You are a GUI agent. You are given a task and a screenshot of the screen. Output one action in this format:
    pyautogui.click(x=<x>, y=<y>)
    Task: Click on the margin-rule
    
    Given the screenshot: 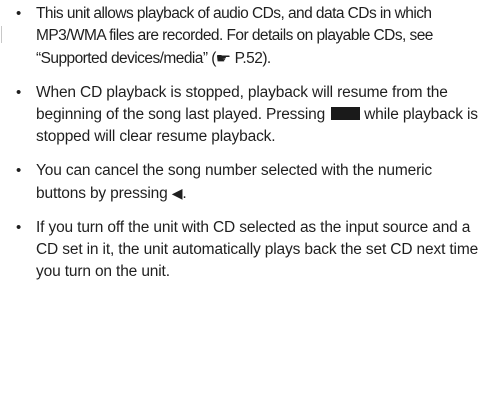 What is the action you would take?
    pyautogui.click(x=1, y=34)
    